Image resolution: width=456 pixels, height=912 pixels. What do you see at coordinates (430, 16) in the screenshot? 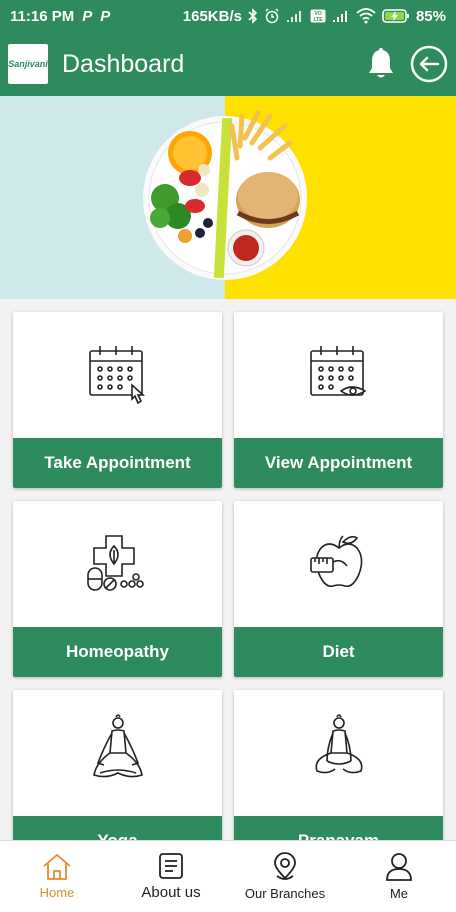
I see `battery-percent: 85%` at bounding box center [430, 16].